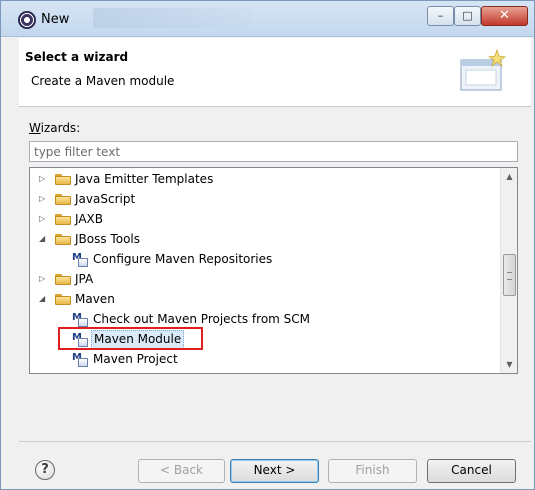 This screenshot has height=490, width=535. What do you see at coordinates (60, 128) in the screenshot?
I see `wizards-label-rest: izards:` at bounding box center [60, 128].